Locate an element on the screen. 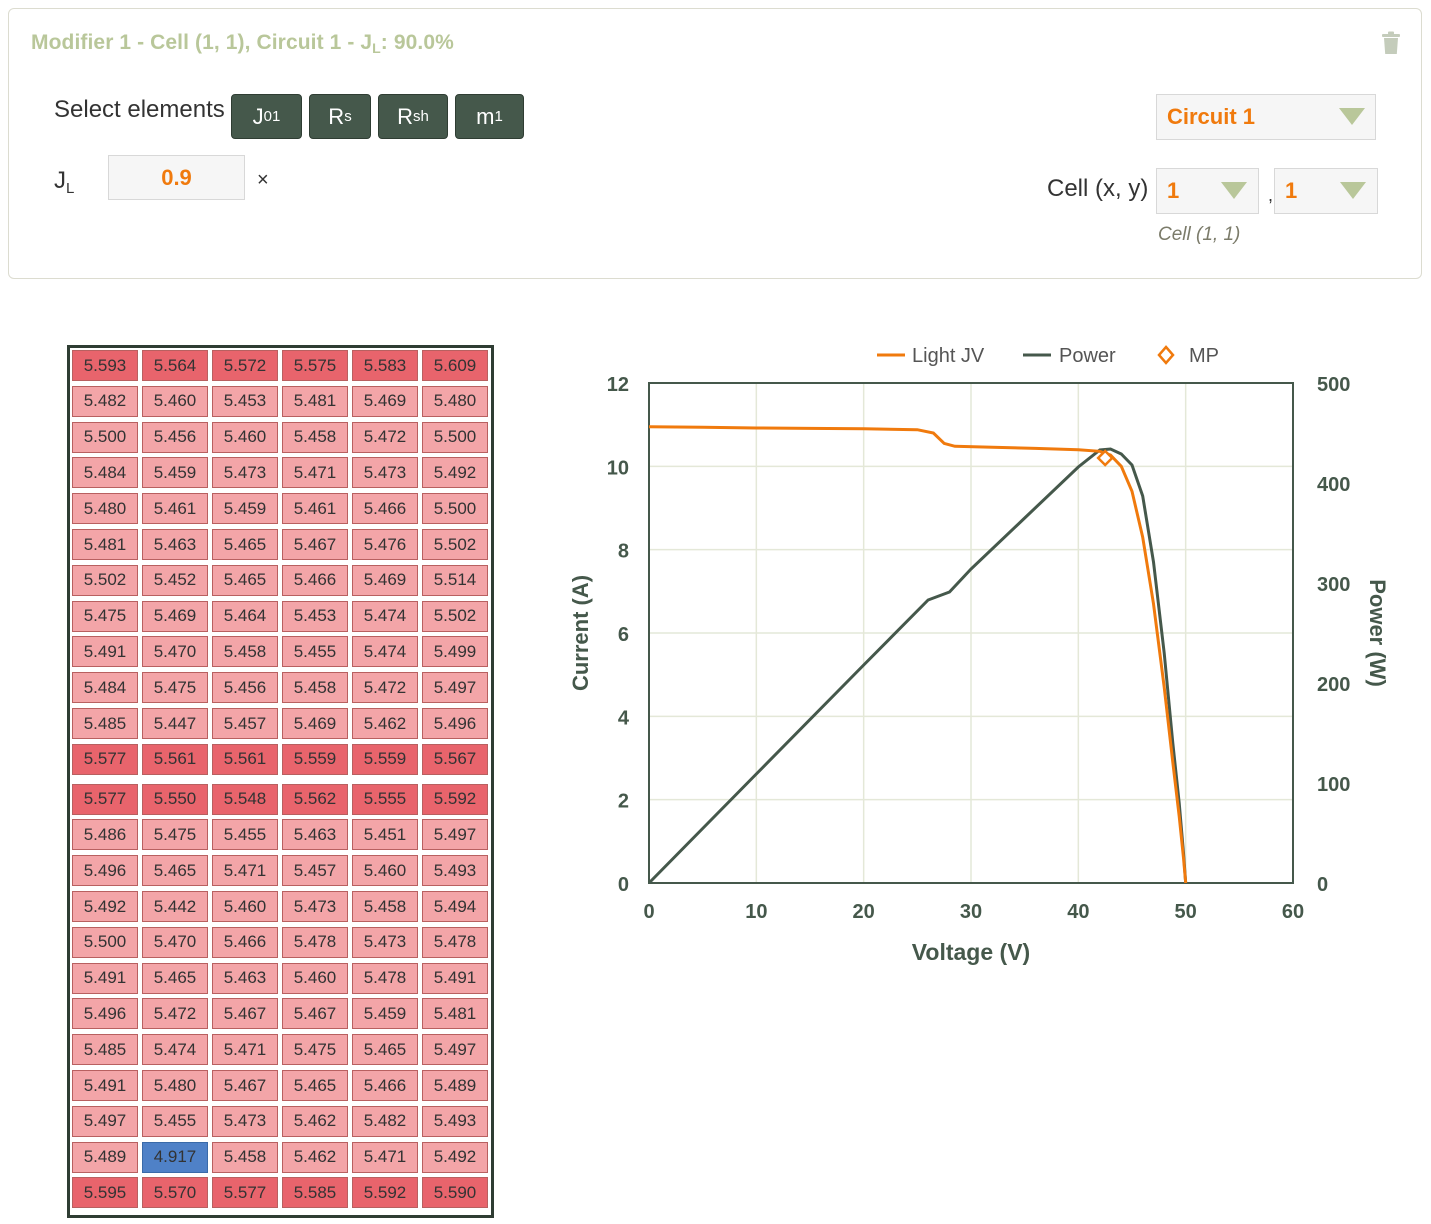  grid-cell: 5.455 is located at coordinates (175, 1121).